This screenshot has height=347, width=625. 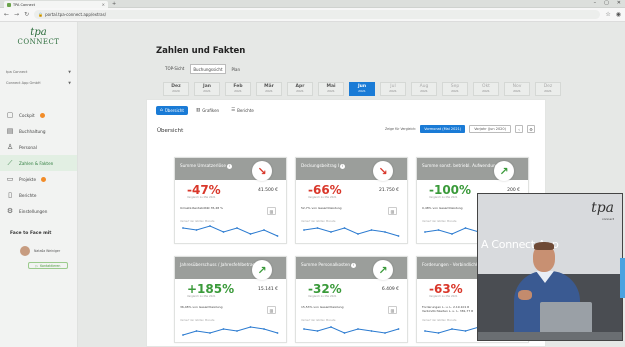 I want to click on logo: tpa CONNECT, so click(x=38, y=44).